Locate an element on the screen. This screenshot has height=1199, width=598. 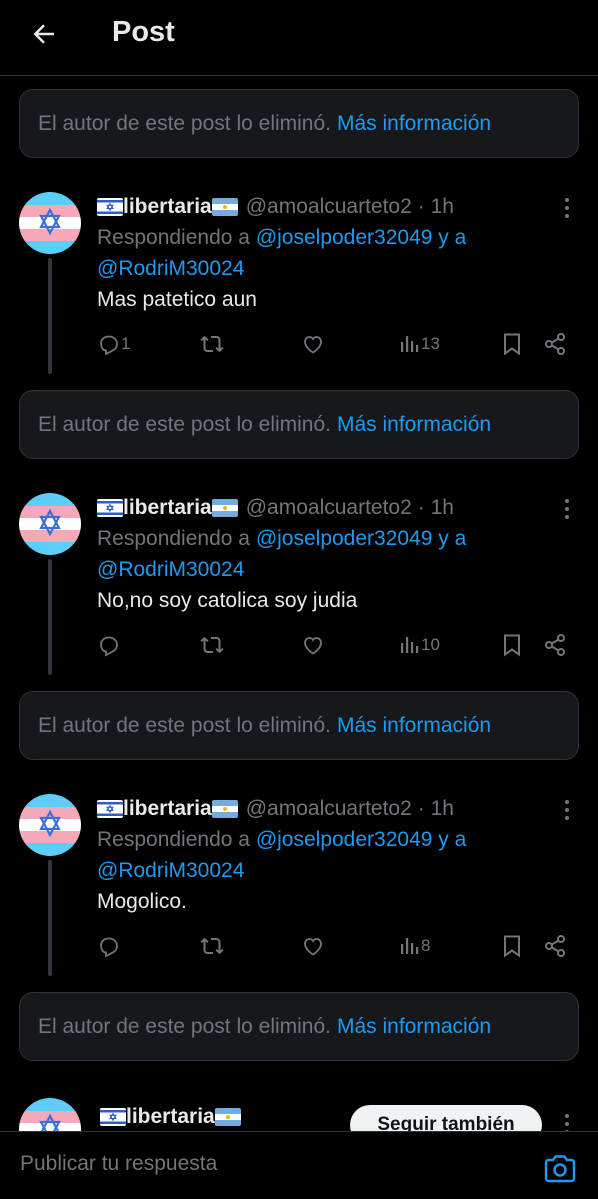
view-count: 10 is located at coordinates (430, 644).